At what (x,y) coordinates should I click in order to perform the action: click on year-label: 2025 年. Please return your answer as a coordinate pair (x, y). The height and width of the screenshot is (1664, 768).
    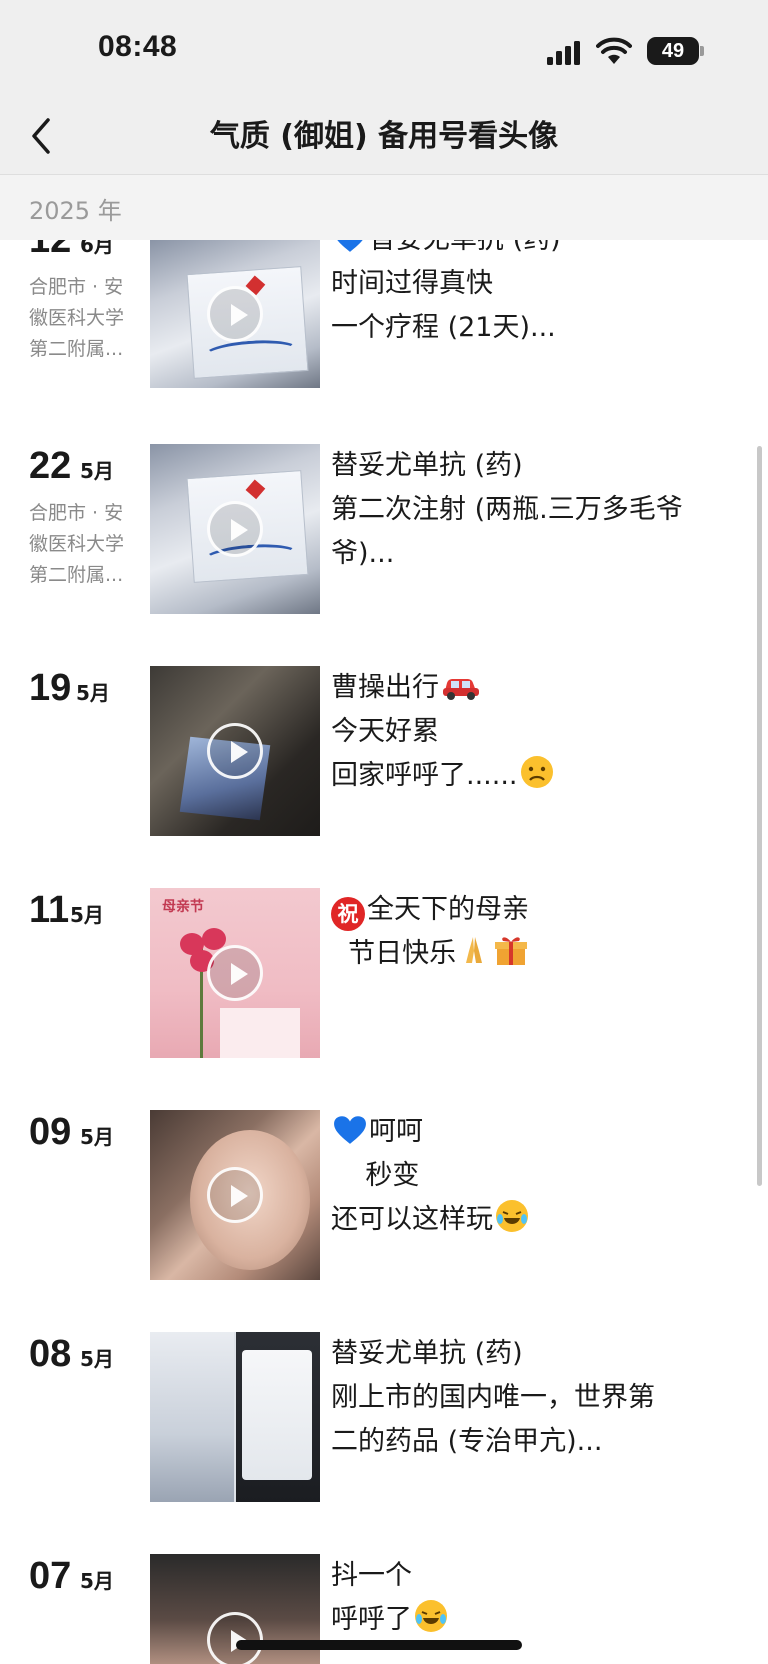
    Looking at the image, I should click on (75, 211).